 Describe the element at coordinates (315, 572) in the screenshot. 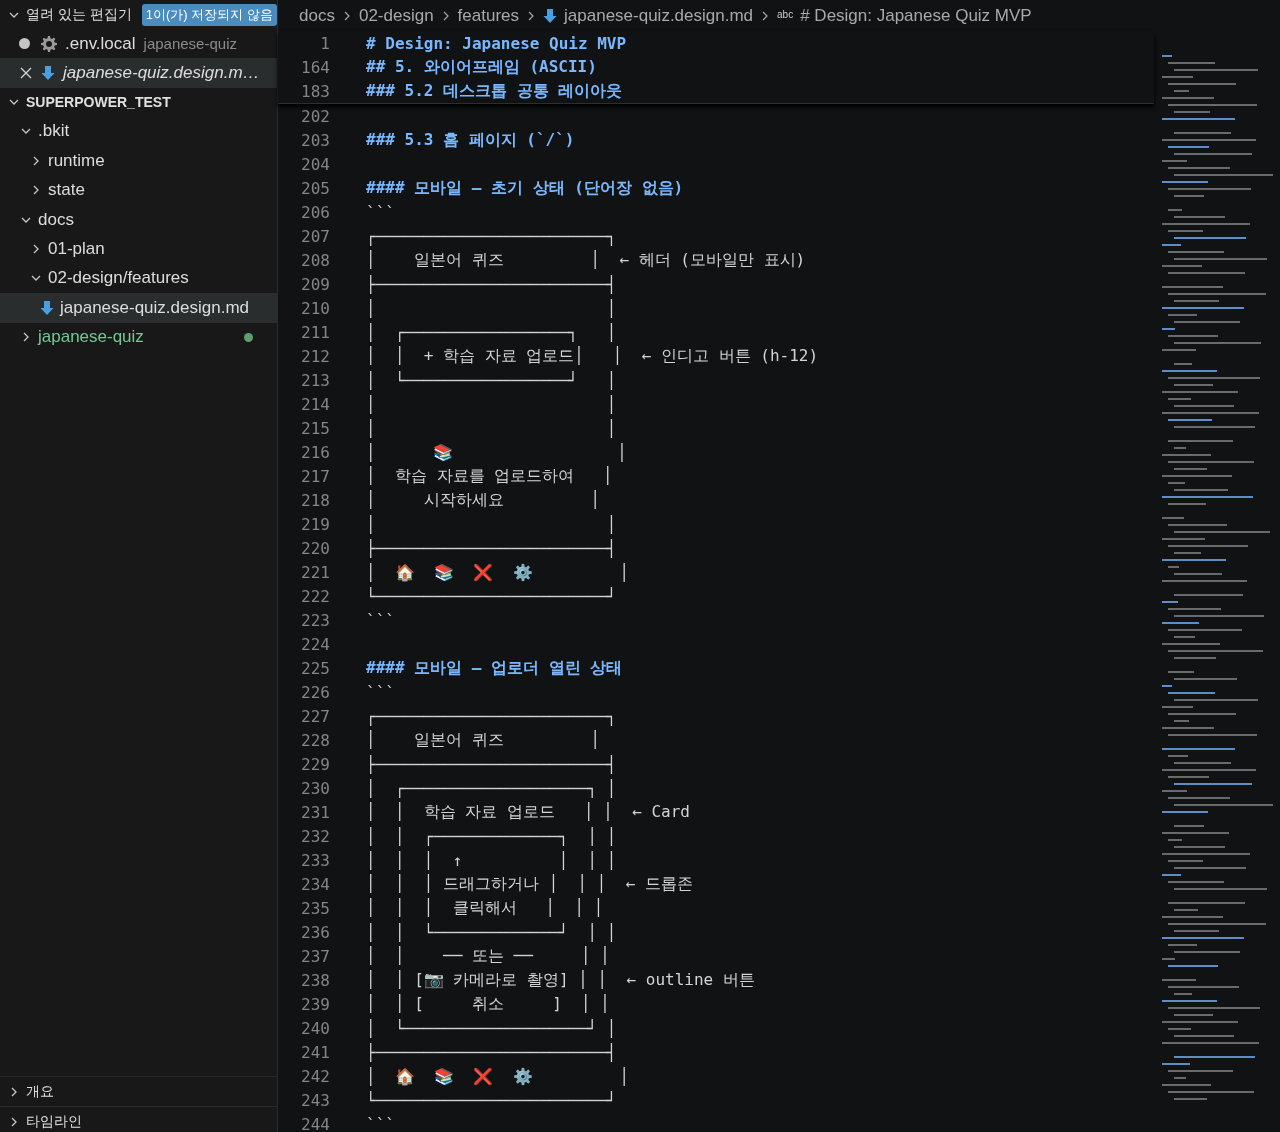

I see `line-number: 221` at that location.